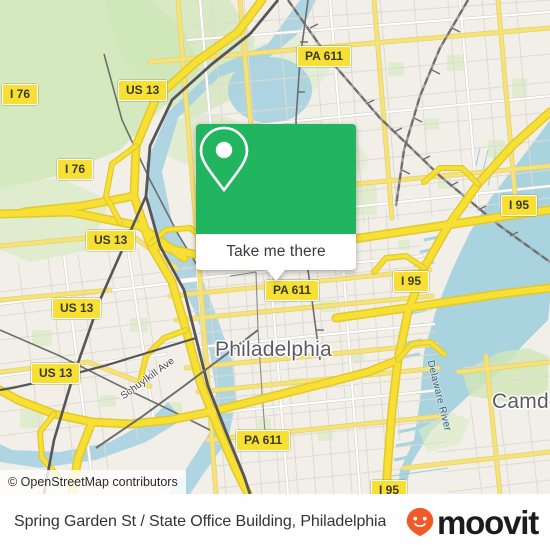 The image size is (550, 550). I want to click on attribution-text: © OpenStreetMap contributors, so click(93, 482).